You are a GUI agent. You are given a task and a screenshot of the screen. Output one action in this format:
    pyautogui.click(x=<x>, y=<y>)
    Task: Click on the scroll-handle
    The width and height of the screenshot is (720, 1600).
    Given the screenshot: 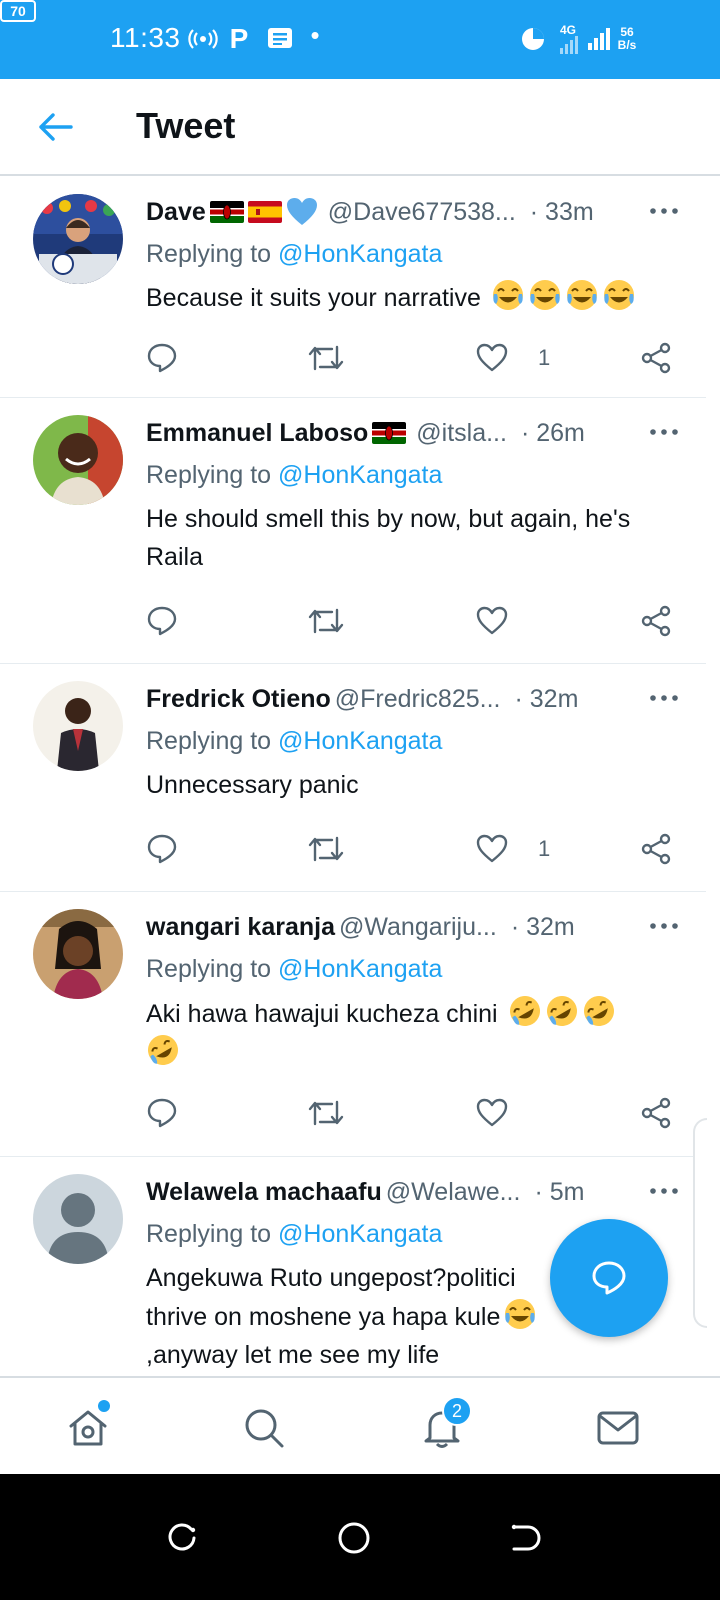 What is the action you would take?
    pyautogui.click(x=700, y=1223)
    